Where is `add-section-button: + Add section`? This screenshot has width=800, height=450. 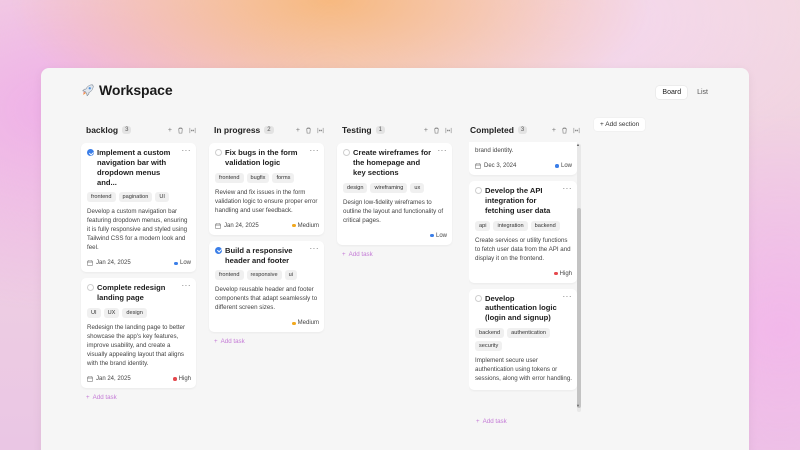
add-section-button: + Add section is located at coordinates (620, 124).